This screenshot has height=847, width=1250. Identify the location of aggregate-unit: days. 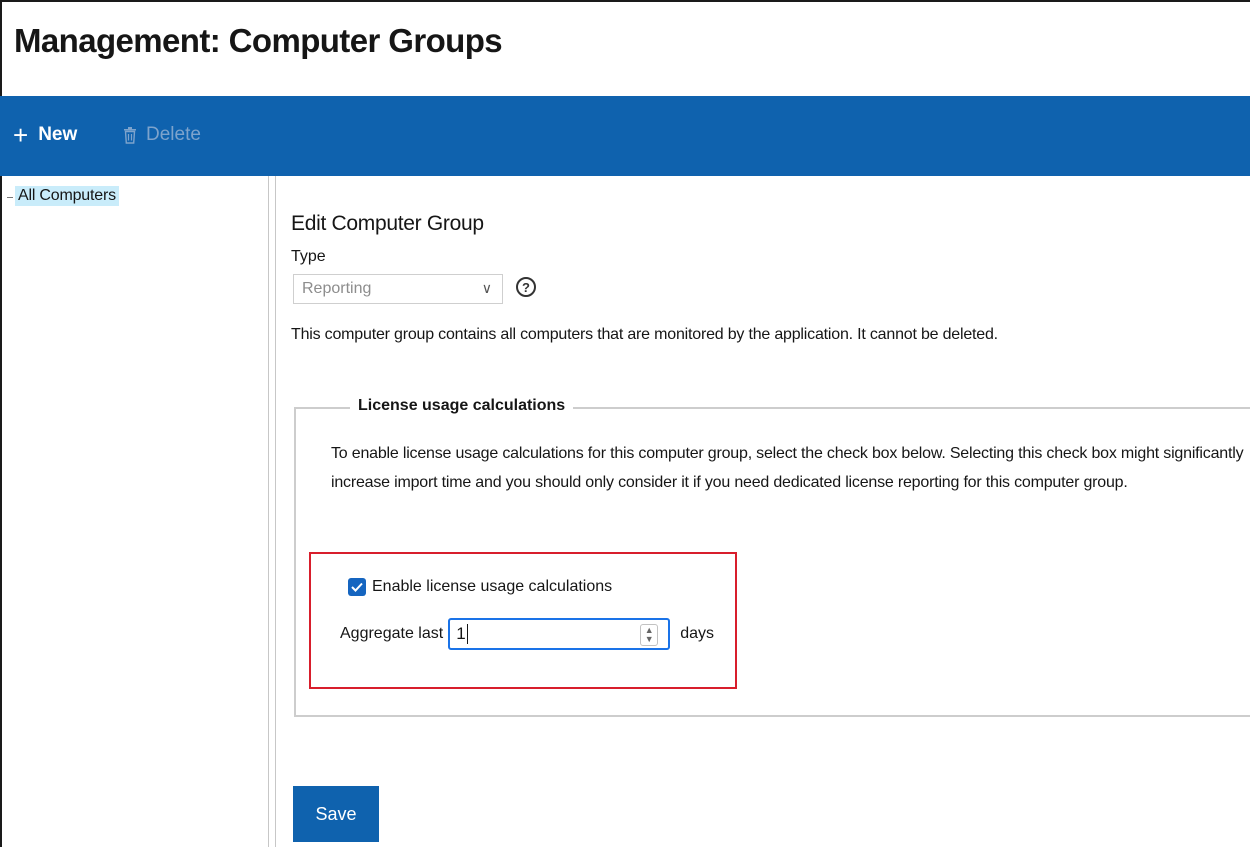
(697, 633).